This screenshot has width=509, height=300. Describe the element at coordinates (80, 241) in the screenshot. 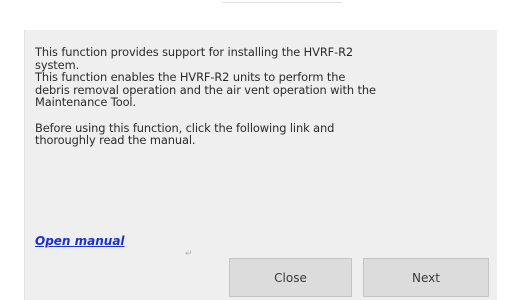

I see `open-manual-link: Open manual` at that location.